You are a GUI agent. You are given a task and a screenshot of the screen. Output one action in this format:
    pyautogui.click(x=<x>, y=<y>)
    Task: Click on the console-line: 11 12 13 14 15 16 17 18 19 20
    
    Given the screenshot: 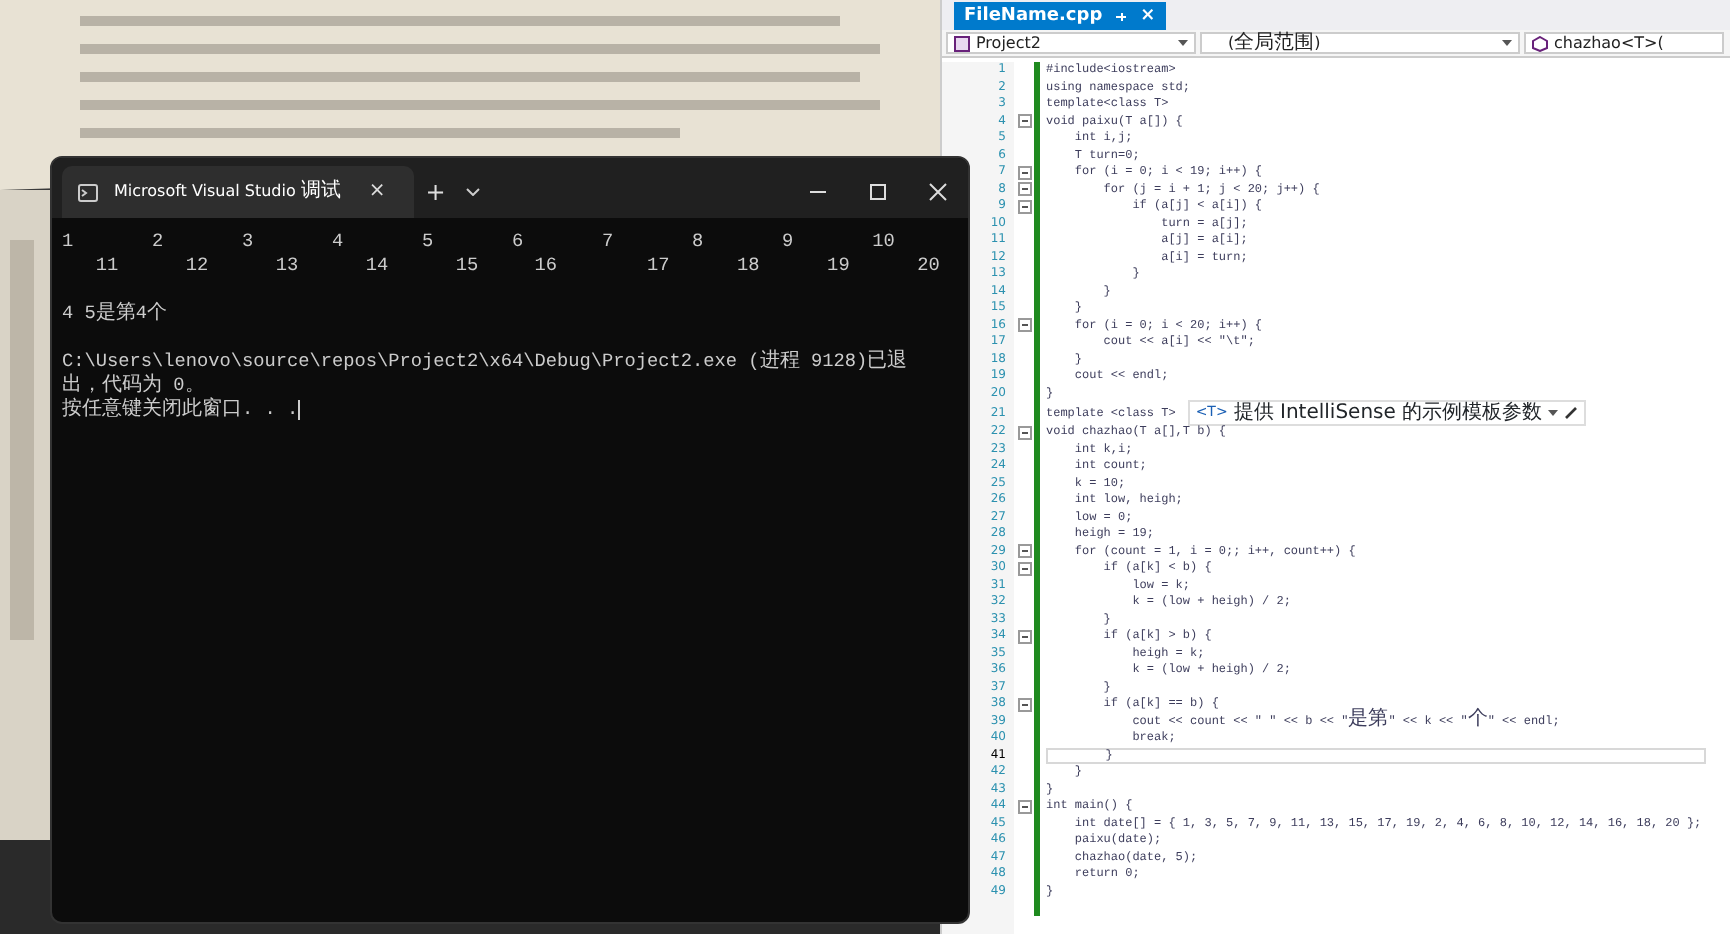 What is the action you would take?
    pyautogui.click(x=516, y=266)
    